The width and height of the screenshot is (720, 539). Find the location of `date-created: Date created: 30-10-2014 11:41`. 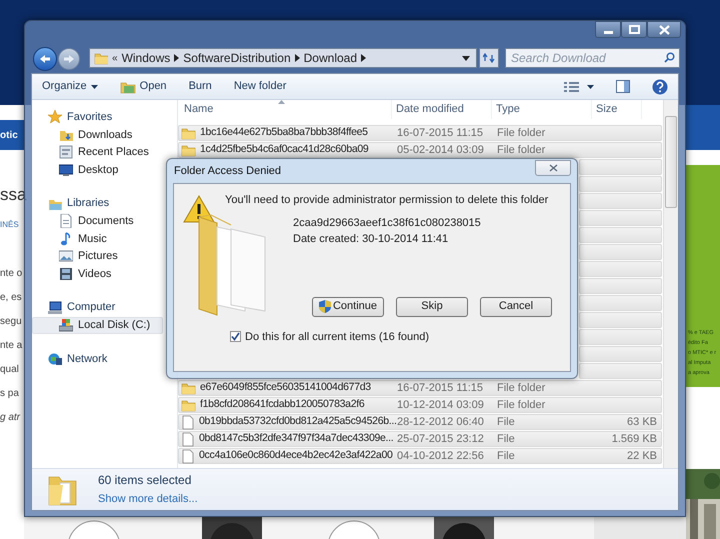

date-created: Date created: 30-10-2014 11:41 is located at coordinates (371, 239).